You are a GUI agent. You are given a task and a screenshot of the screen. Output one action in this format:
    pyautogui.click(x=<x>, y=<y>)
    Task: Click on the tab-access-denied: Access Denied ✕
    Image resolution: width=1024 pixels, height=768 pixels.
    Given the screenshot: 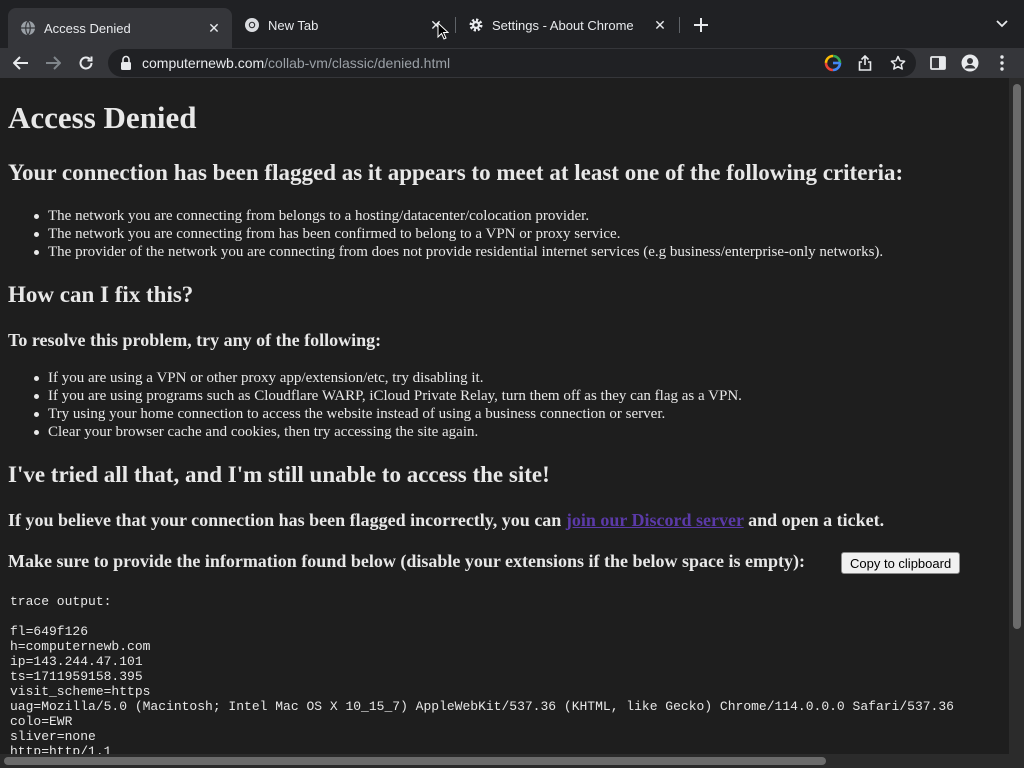 What is the action you would take?
    pyautogui.click(x=120, y=28)
    